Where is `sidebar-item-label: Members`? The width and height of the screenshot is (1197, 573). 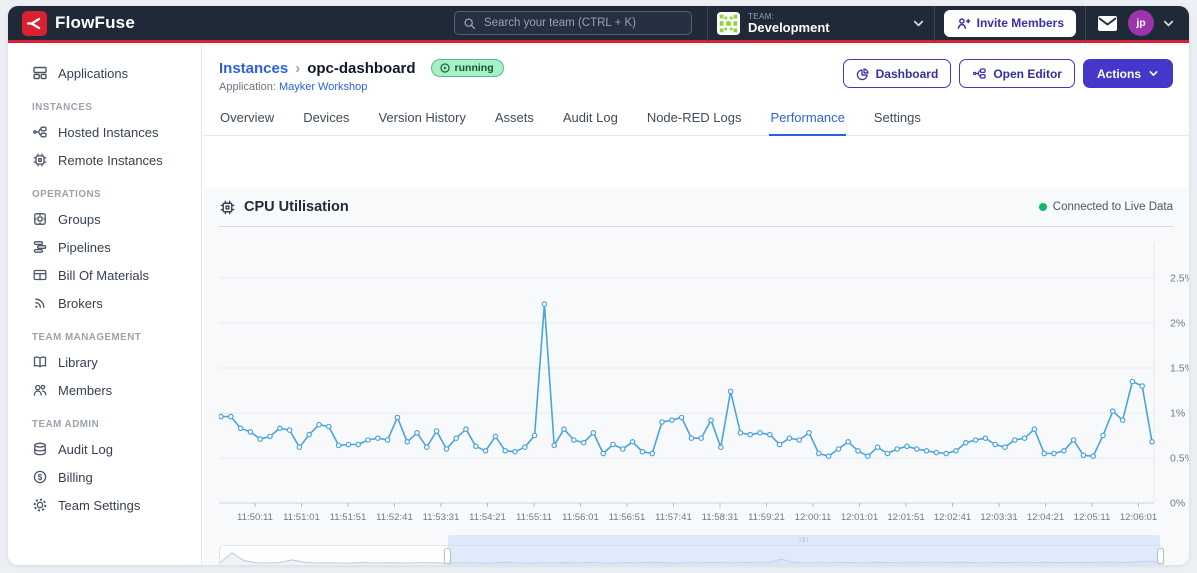
sidebar-item-label: Members is located at coordinates (85, 390).